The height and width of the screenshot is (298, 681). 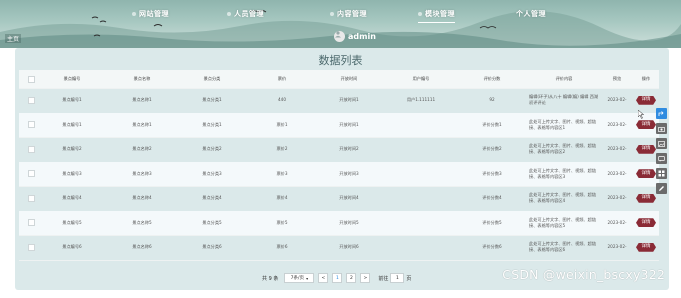 I want to click on table-cell: 票价3, so click(x=282, y=173).